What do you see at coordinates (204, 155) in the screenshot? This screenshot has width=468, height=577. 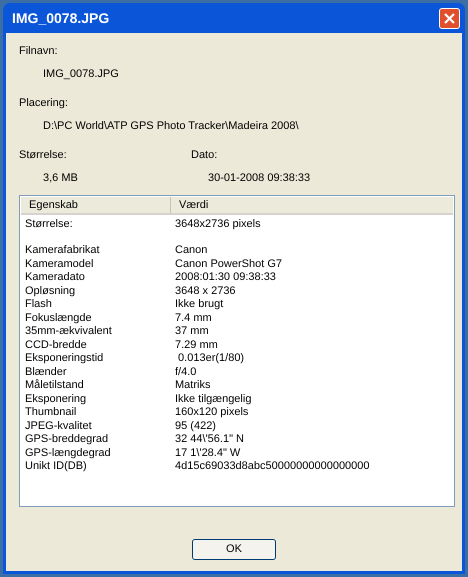 I see `field-label: Dato:` at bounding box center [204, 155].